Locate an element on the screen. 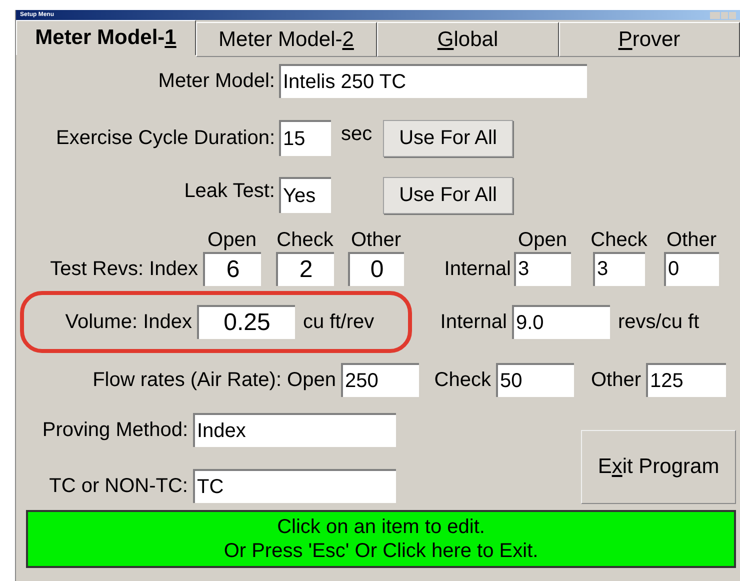  tab: Meter Model-2 is located at coordinates (286, 39).